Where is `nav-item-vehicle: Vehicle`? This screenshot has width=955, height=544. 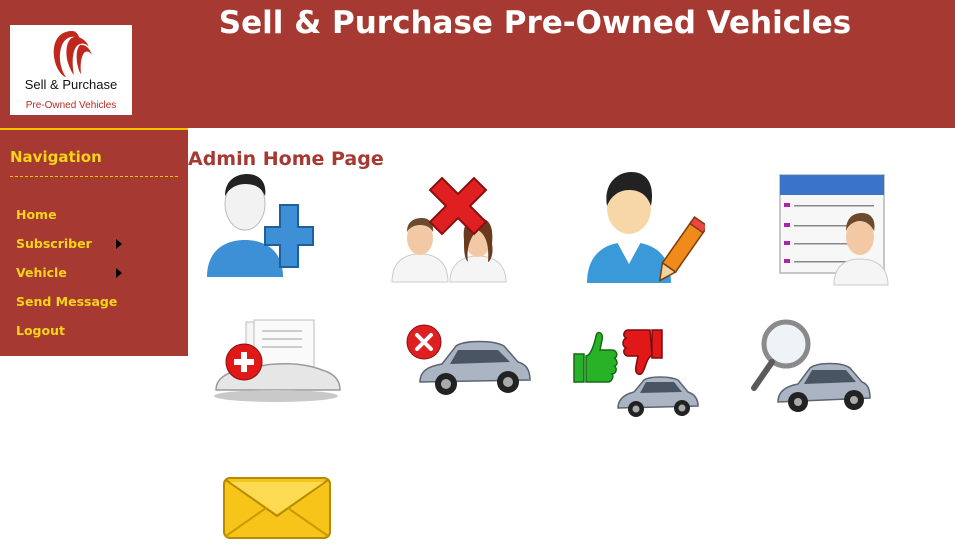 nav-item-vehicle: Vehicle is located at coordinates (96, 273).